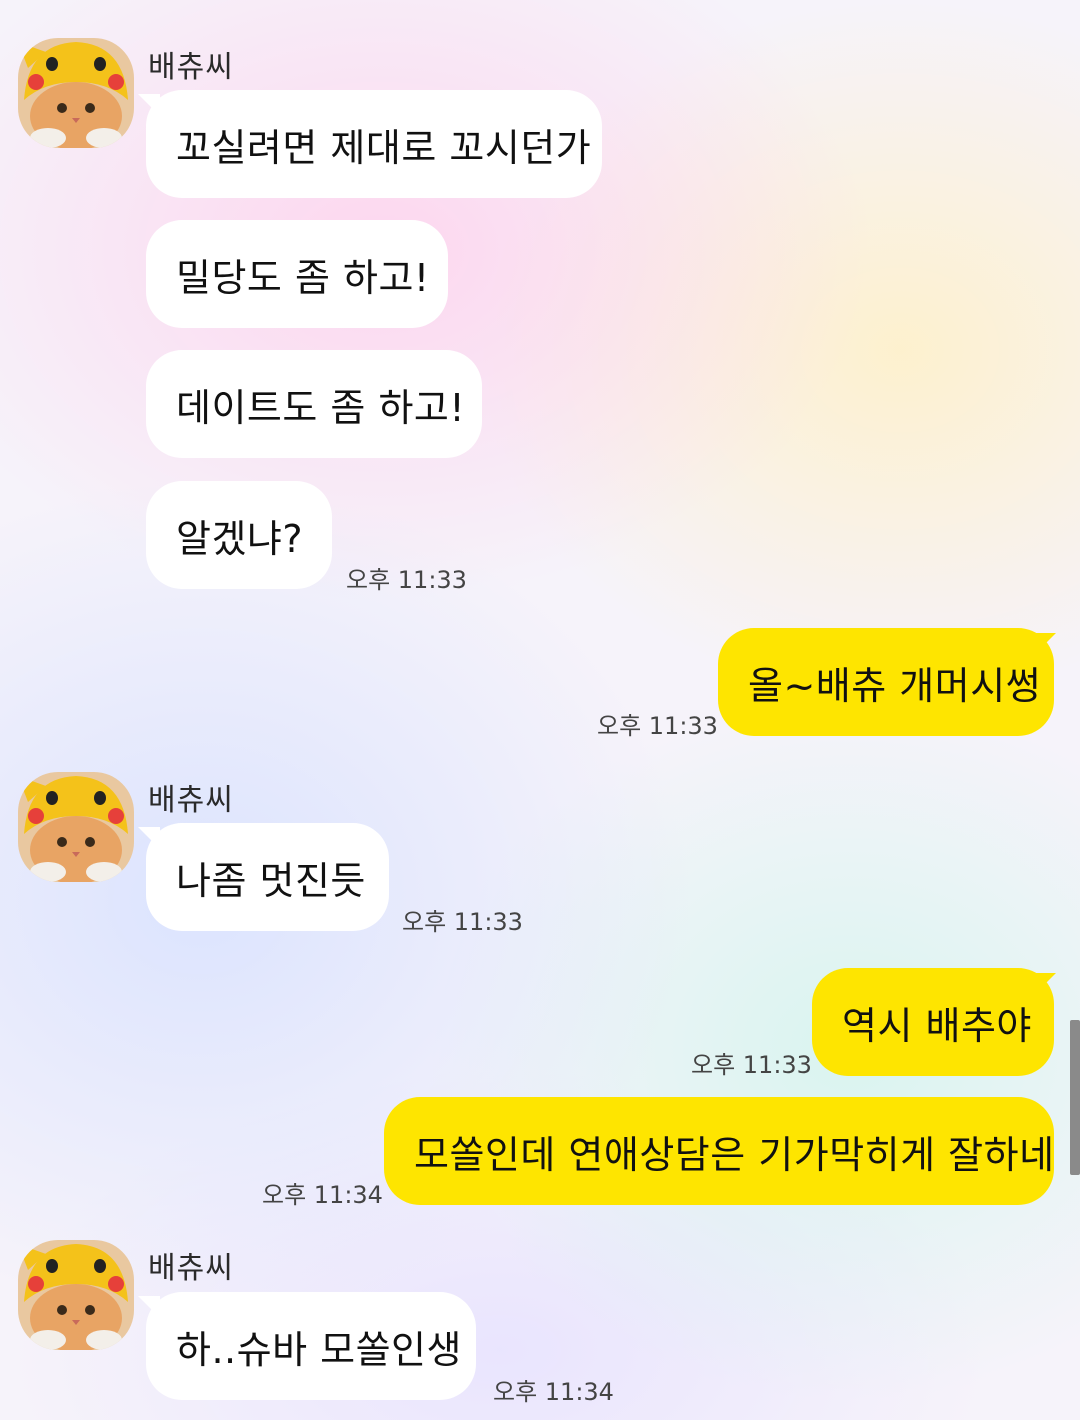 The height and width of the screenshot is (1420, 1080). What do you see at coordinates (719, 1151) in the screenshot?
I see `message-bubble-outgoing: 모쏠인데 연애상담은 기가막히게 잘하네` at bounding box center [719, 1151].